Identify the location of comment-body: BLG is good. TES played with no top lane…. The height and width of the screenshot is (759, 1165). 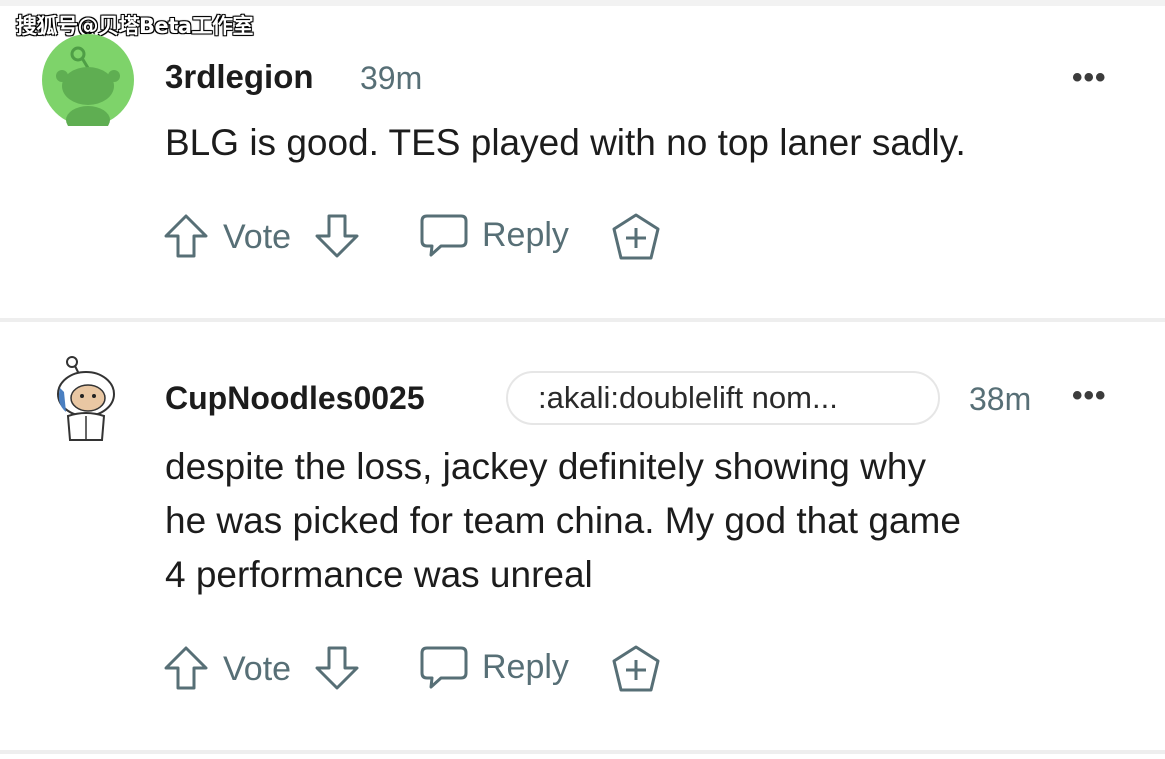
(565, 142).